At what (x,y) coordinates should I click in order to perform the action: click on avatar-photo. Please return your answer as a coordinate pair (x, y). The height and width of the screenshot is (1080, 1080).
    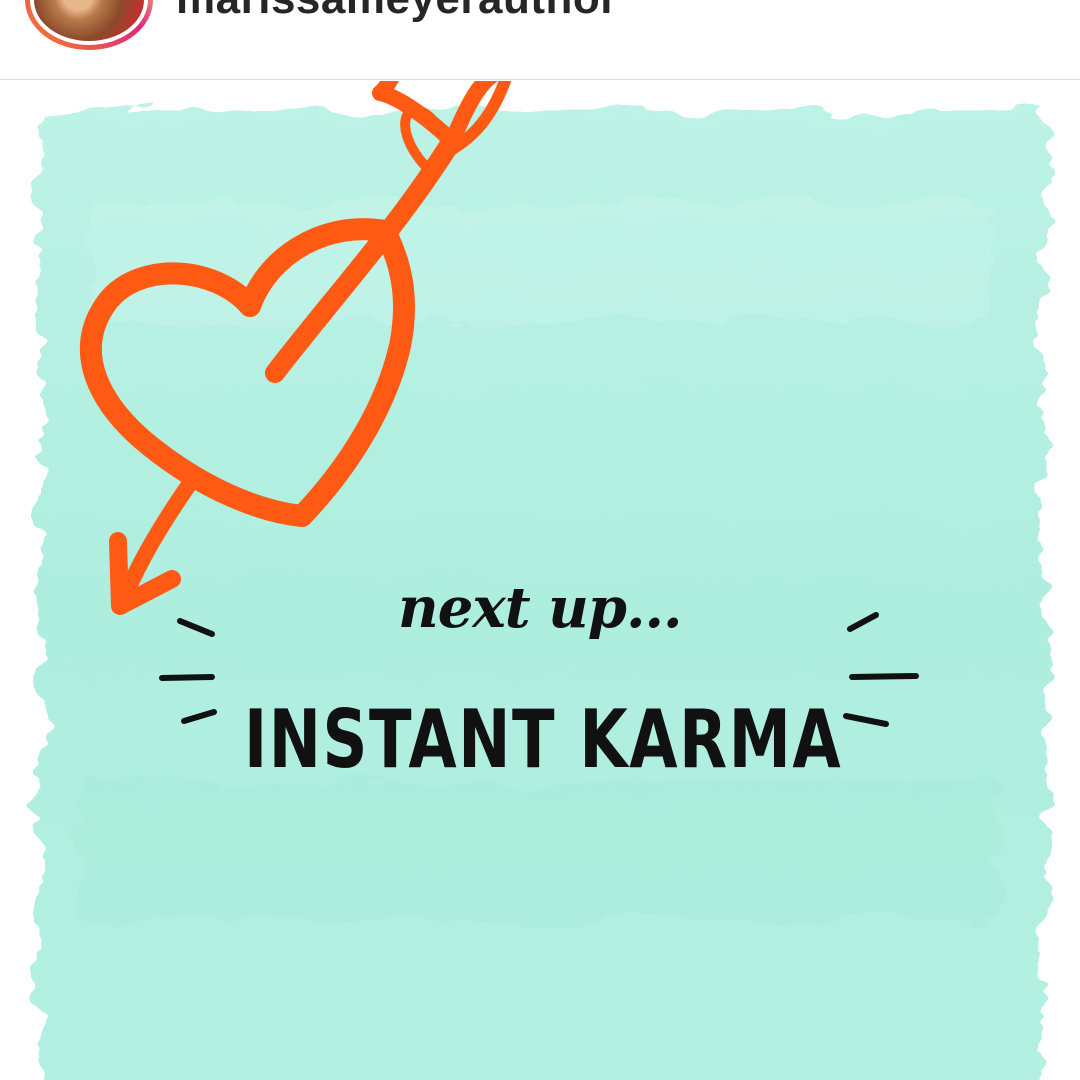
    Looking at the image, I should click on (89, 20).